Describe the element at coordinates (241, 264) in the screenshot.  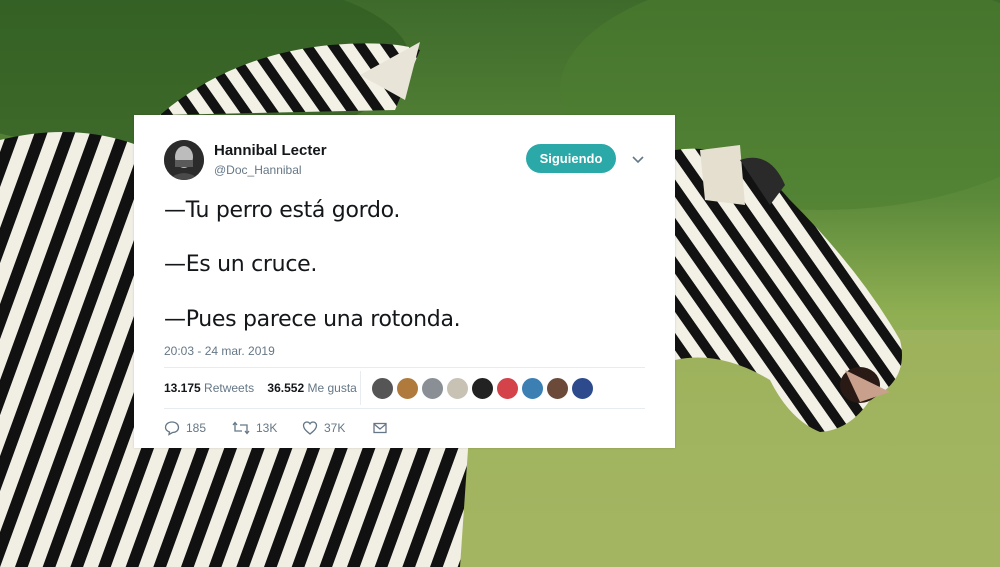
I see `tweet-text-line: —Es un cruce.` at that location.